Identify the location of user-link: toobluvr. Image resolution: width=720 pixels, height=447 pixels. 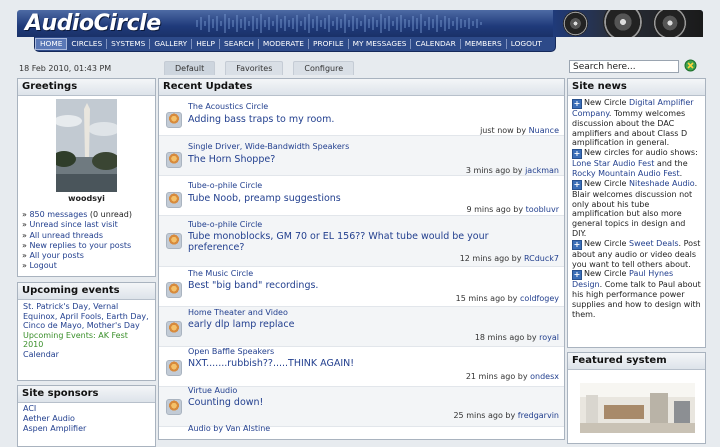
(542, 209).